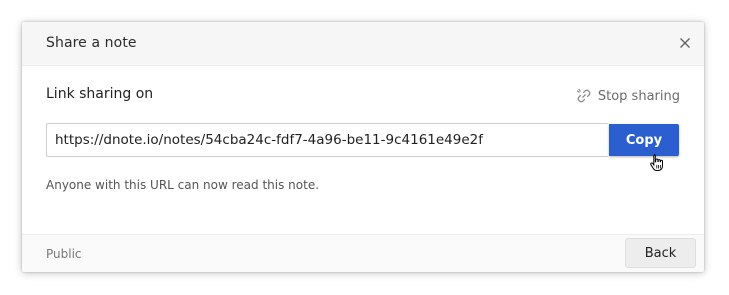  I want to click on close-button, so click(685, 43).